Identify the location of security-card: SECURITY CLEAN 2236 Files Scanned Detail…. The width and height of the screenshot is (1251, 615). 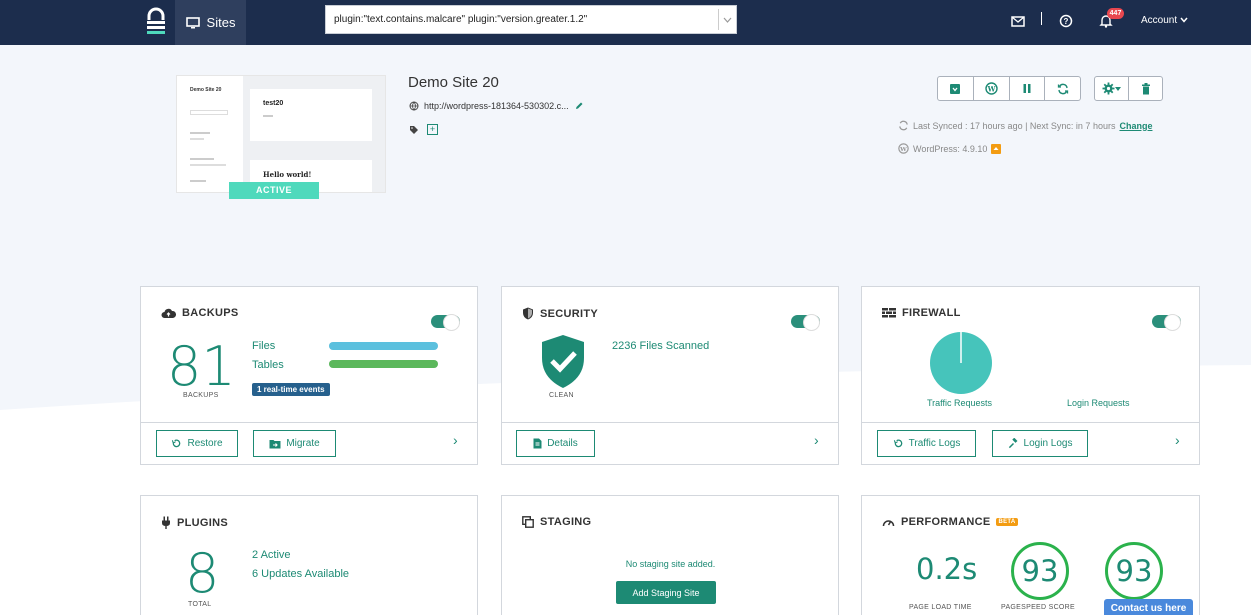
(670, 375).